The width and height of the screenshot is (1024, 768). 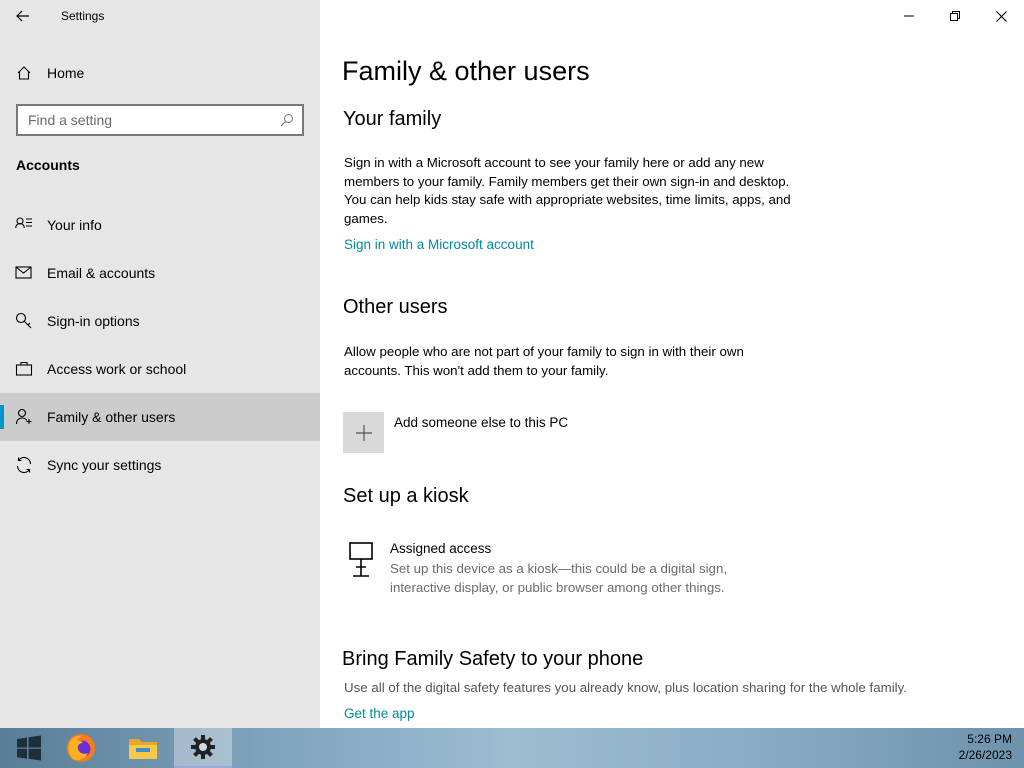 What do you see at coordinates (439, 244) in the screenshot?
I see `sign-in-microsoft-link: Sign in with a Microsoft account` at bounding box center [439, 244].